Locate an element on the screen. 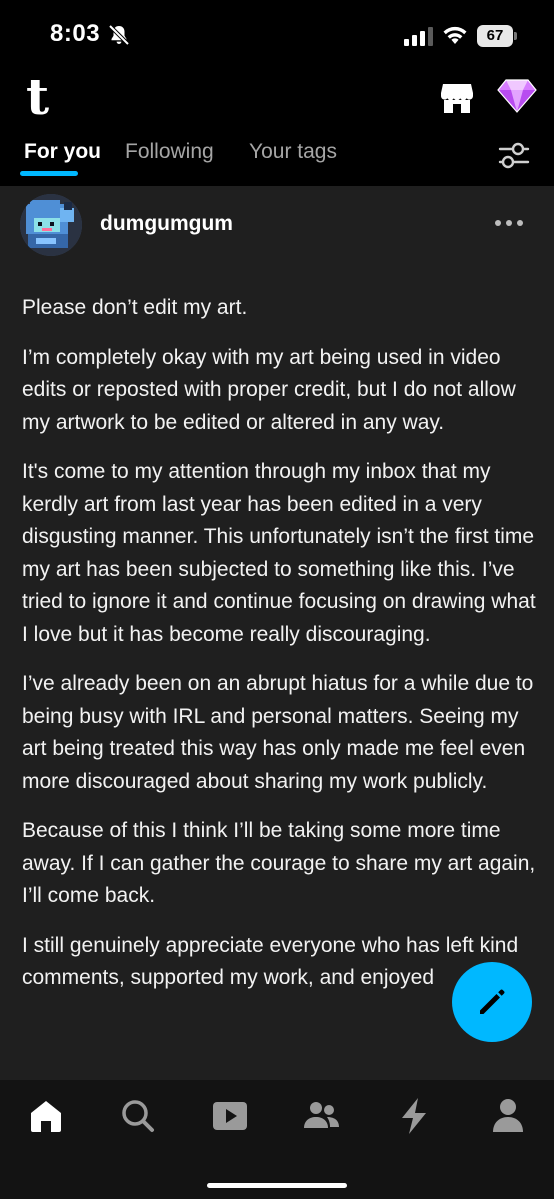  home-indicator is located at coordinates (277, 1185).